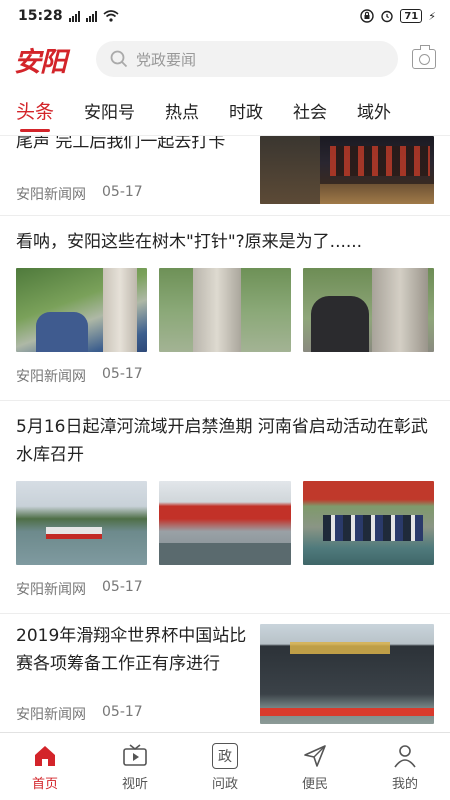 This screenshot has height=800, width=450. I want to click on zheng-icon: 政, so click(225, 756).